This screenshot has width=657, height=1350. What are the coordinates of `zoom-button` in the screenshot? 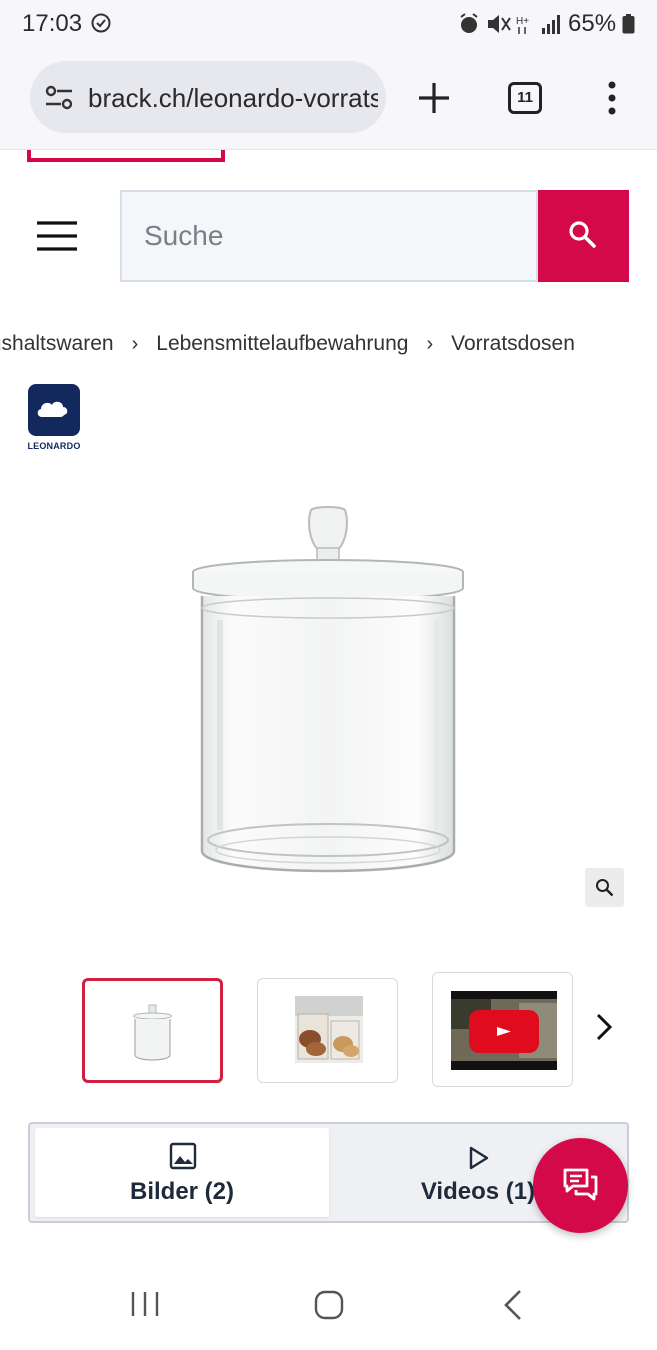 It's located at (604, 887).